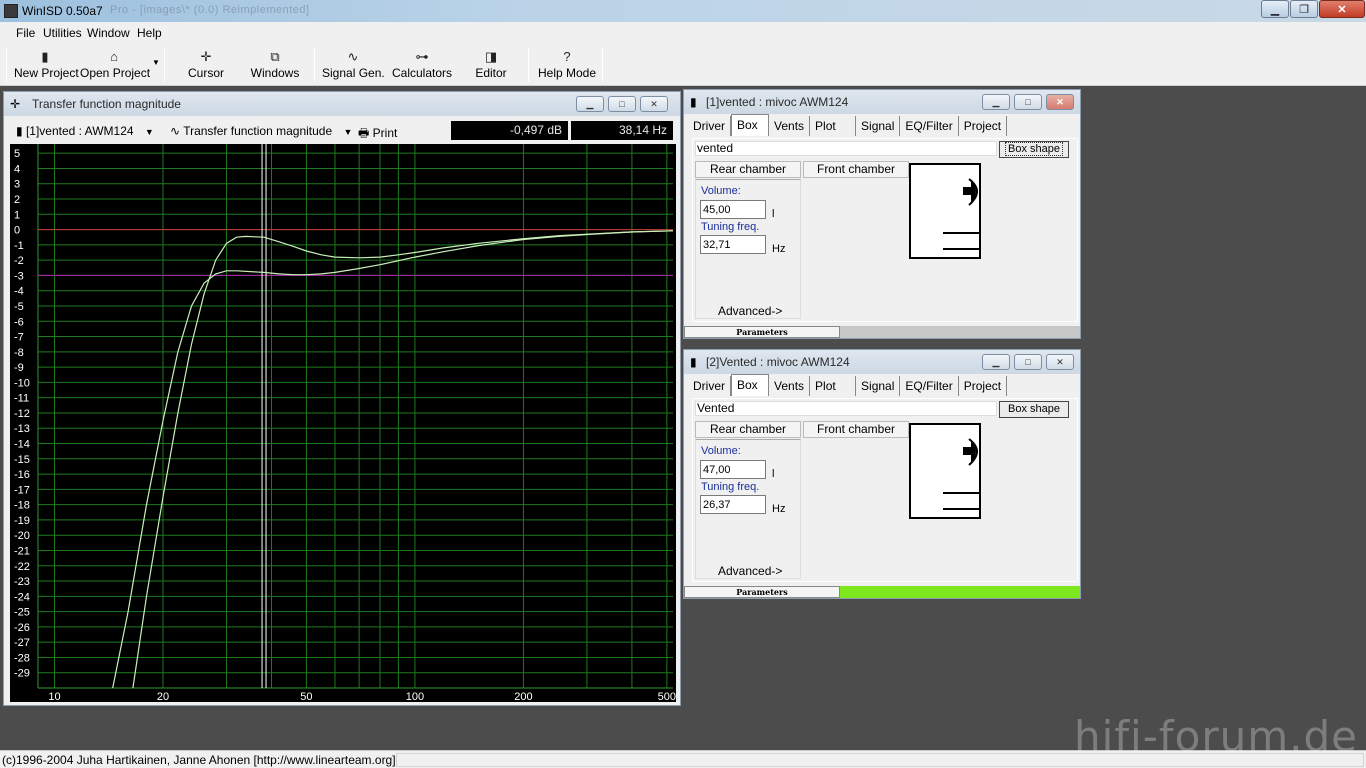 This screenshot has width=1366, height=768. I want to click on x-tick-label: 200, so click(523, 696).